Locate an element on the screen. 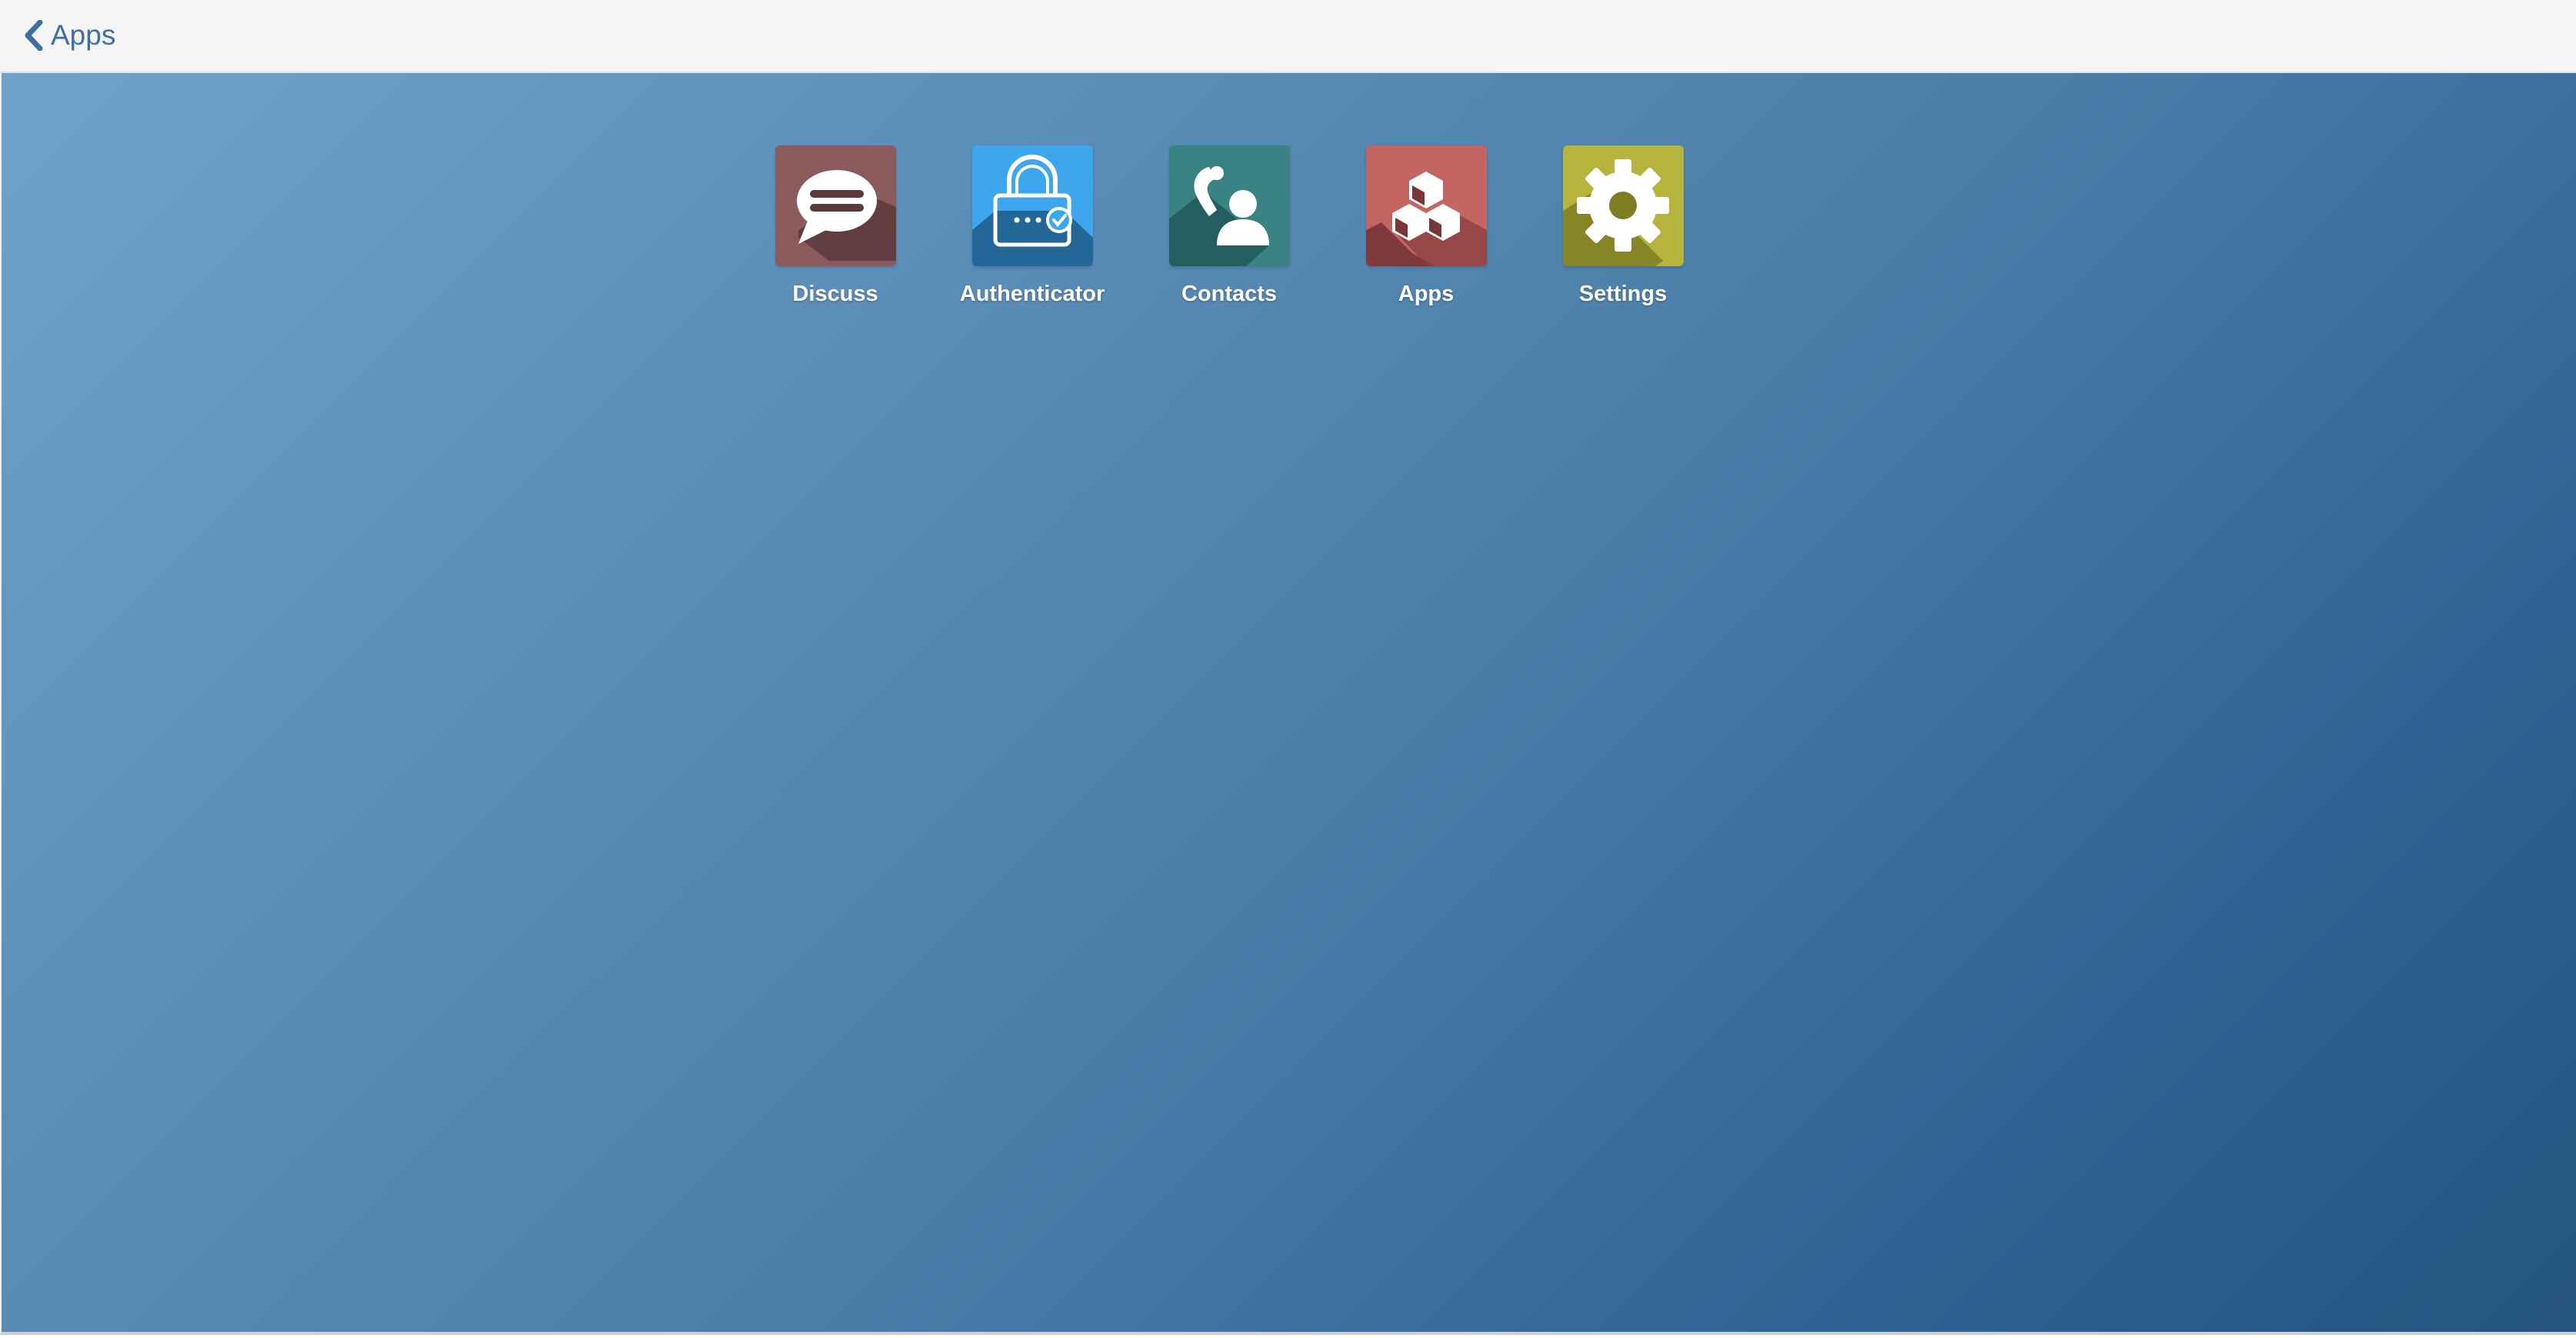  lock-icon is located at coordinates (1032, 205).